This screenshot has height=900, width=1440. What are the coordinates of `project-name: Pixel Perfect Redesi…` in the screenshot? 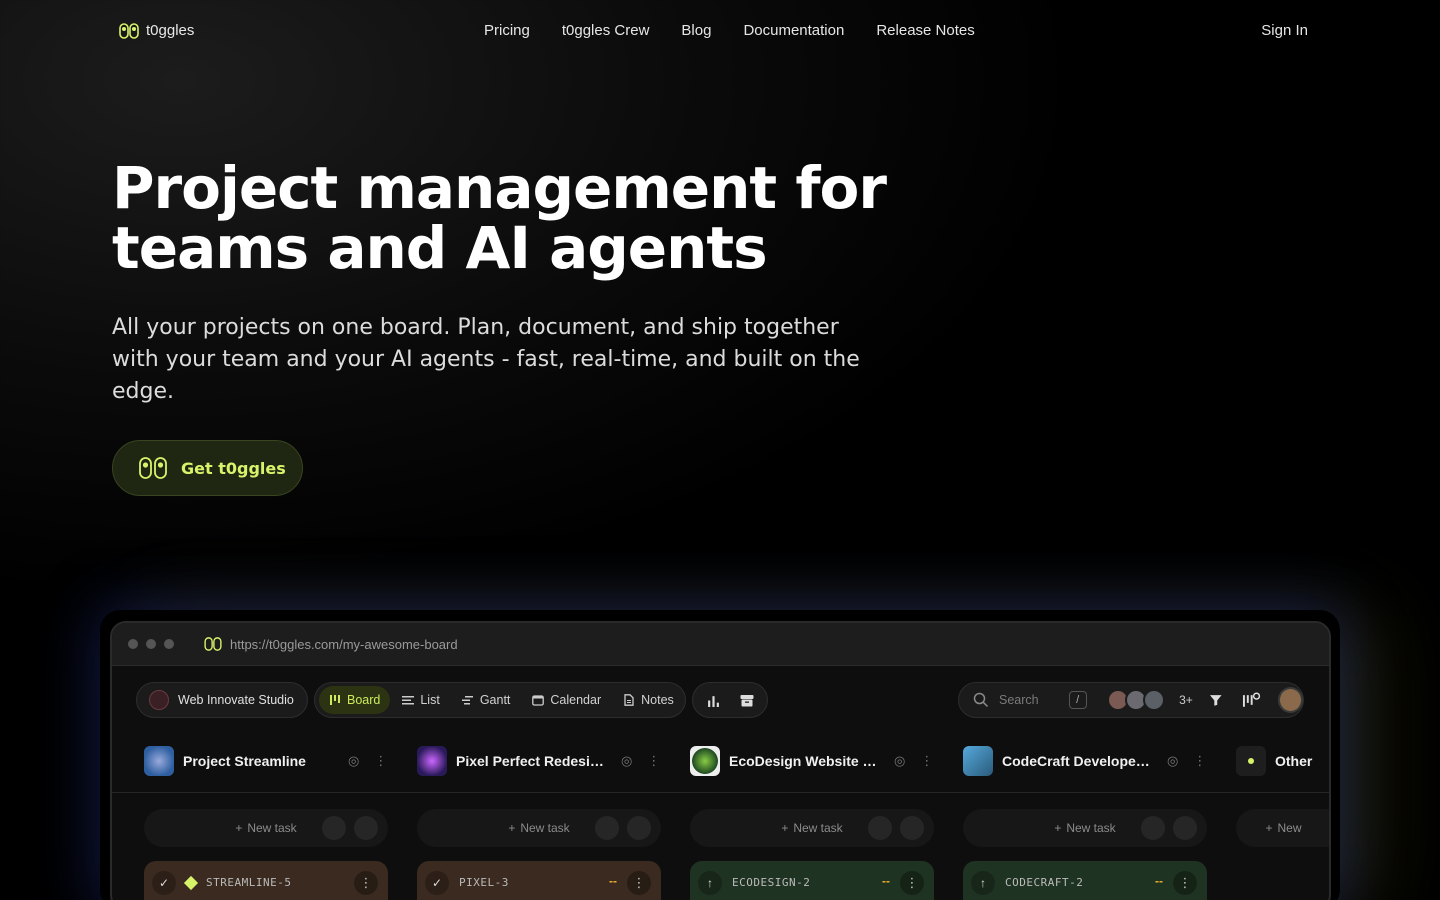 It's located at (530, 761).